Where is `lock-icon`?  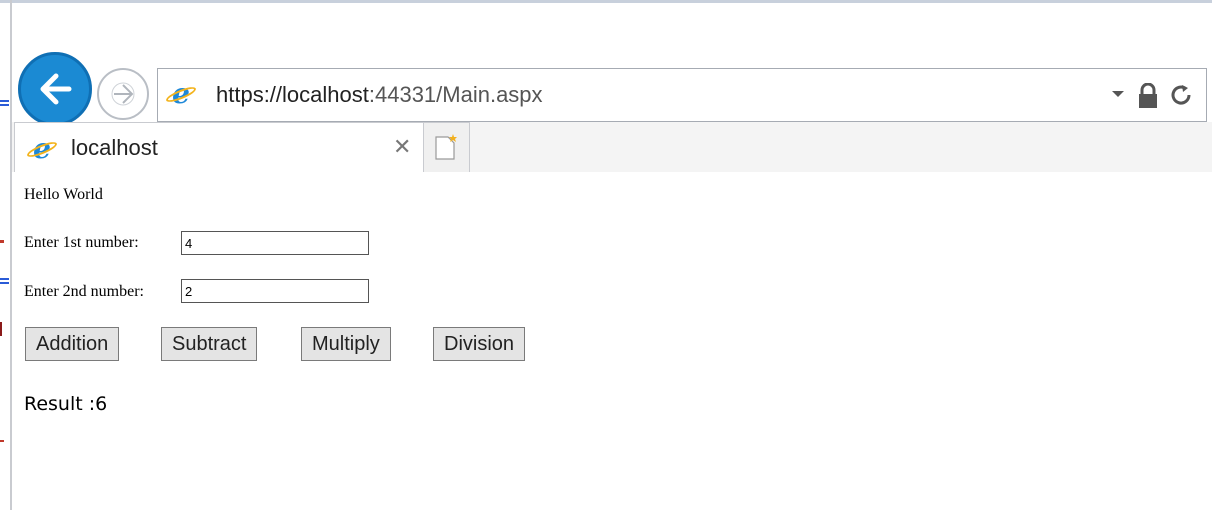
lock-icon is located at coordinates (1148, 96).